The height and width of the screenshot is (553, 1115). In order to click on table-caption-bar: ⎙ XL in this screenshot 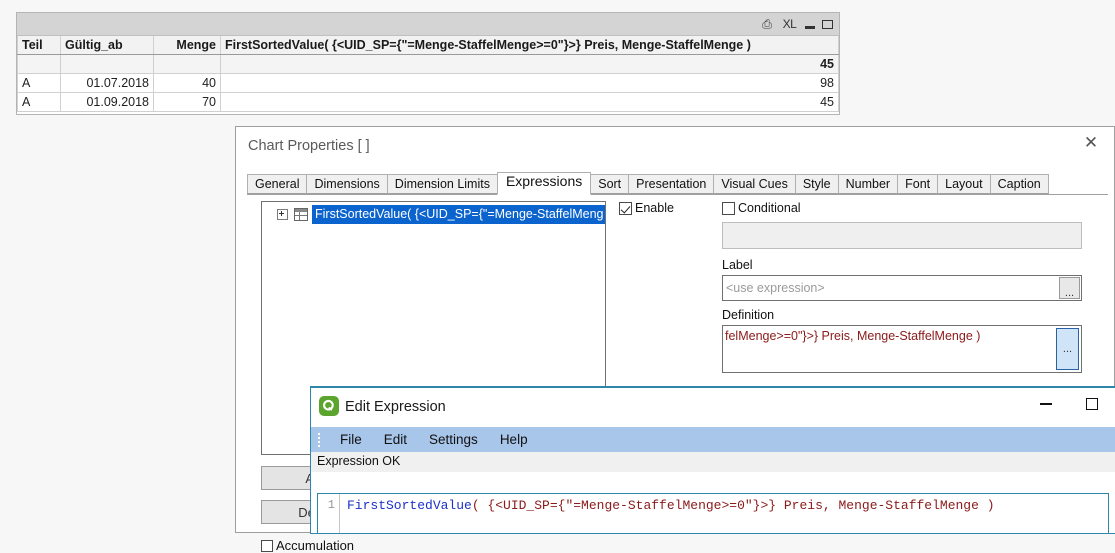, I will do `click(428, 24)`.